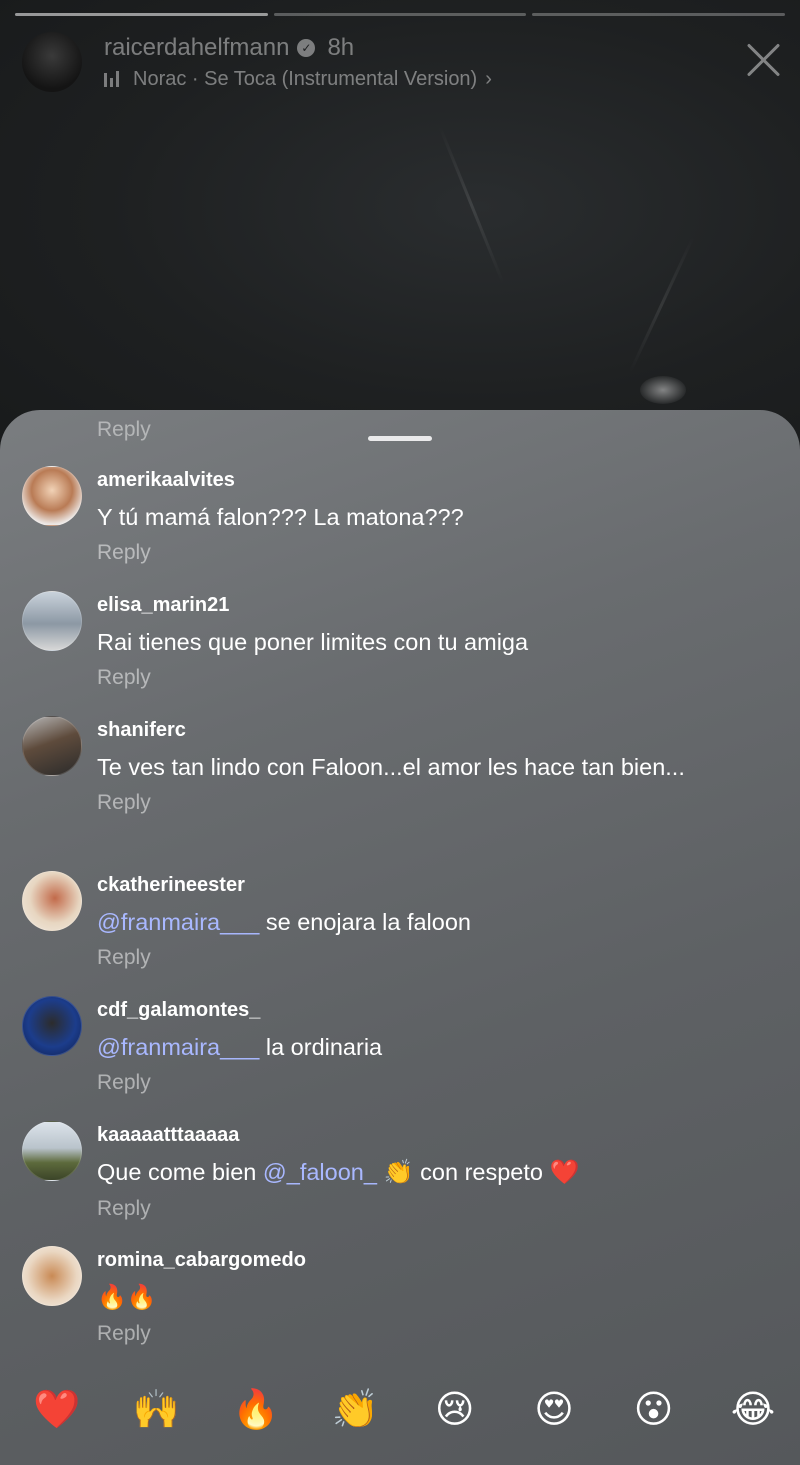 The image size is (800, 1465). I want to click on quick-reactions-bar: ❤️ 🙌 🔥 👏 😢 😍 😮 😂, so click(400, 1410).